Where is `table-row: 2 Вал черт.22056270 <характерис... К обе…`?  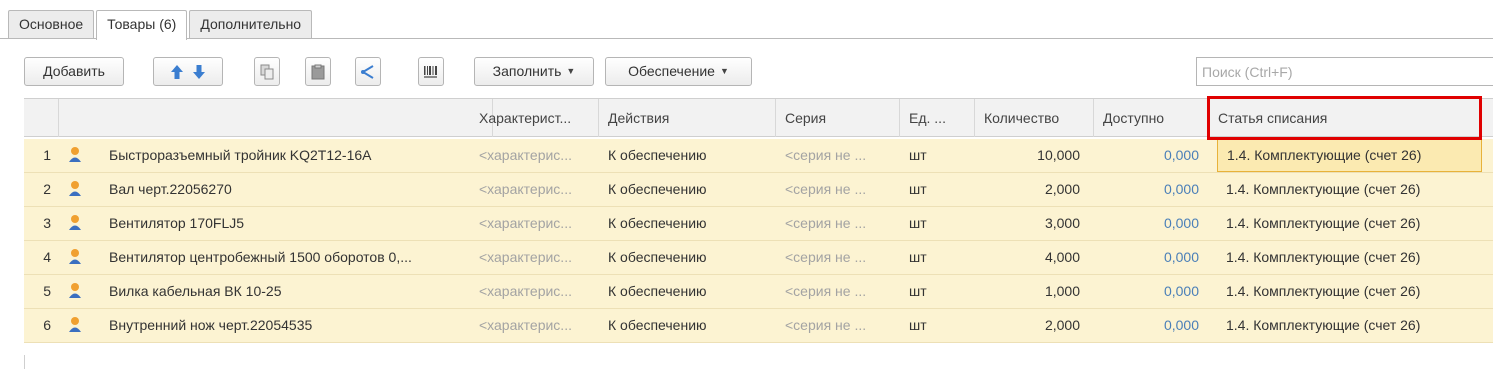 table-row: 2 Вал черт.22056270 <характерис... К обе… is located at coordinates (758, 190).